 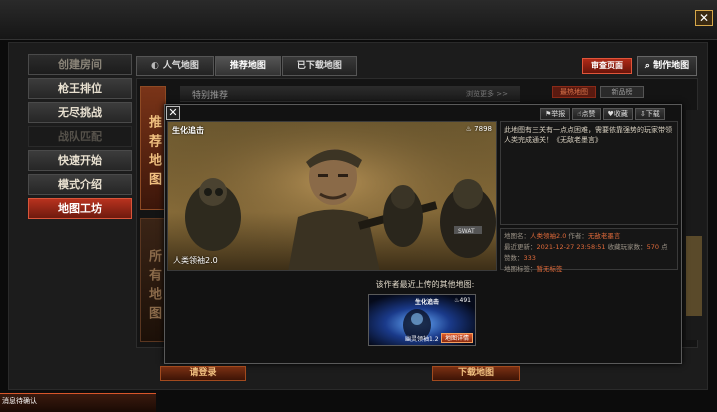 I want to click on special-recommend-bar: 特别推荐 浏览更多 >>, so click(x=350, y=94).